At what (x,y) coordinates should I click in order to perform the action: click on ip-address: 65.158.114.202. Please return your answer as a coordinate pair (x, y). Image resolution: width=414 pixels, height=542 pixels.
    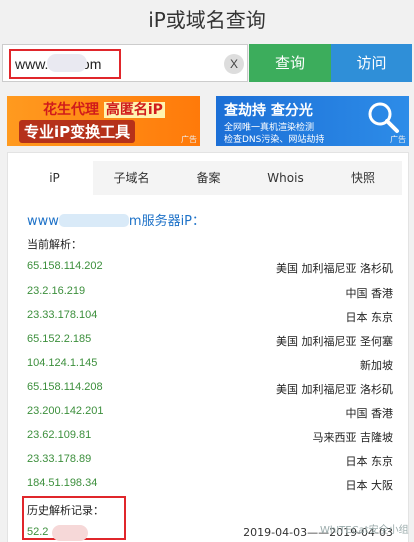
    Looking at the image, I should click on (65, 266).